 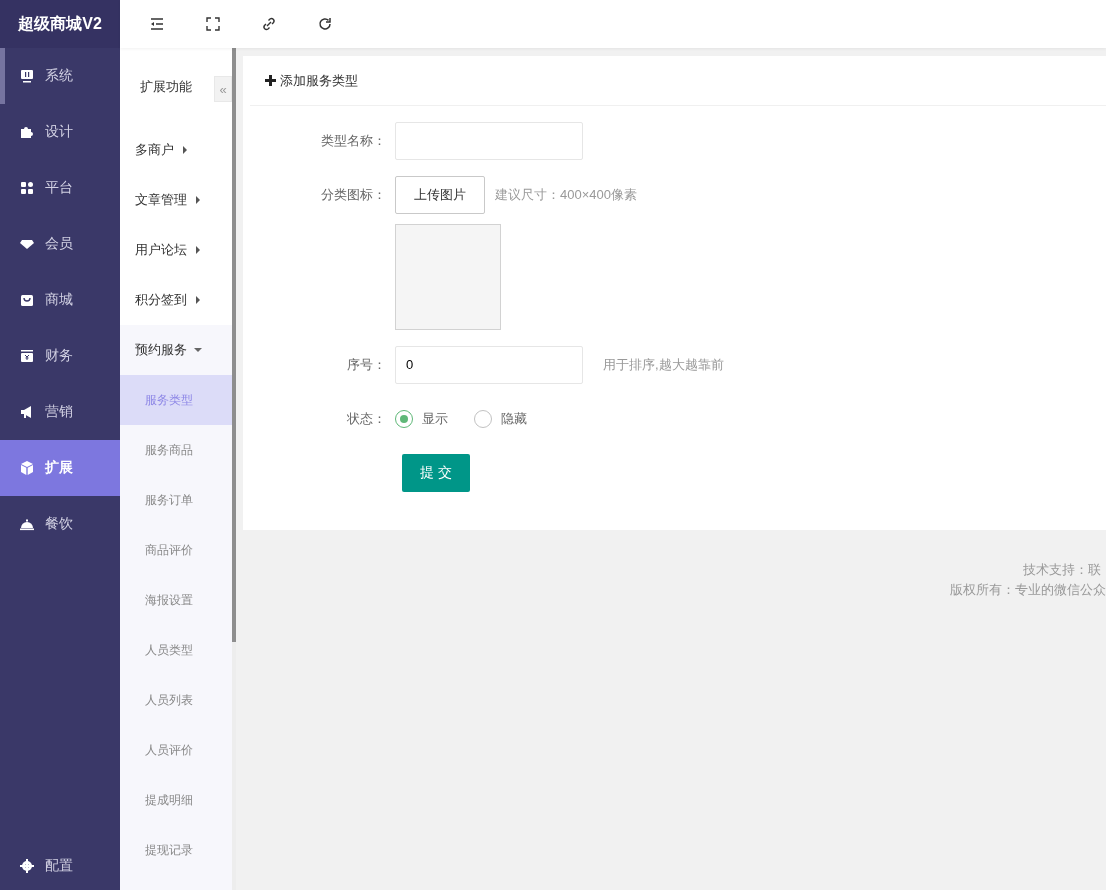 What do you see at coordinates (27, 300) in the screenshot?
I see `bag-icon` at bounding box center [27, 300].